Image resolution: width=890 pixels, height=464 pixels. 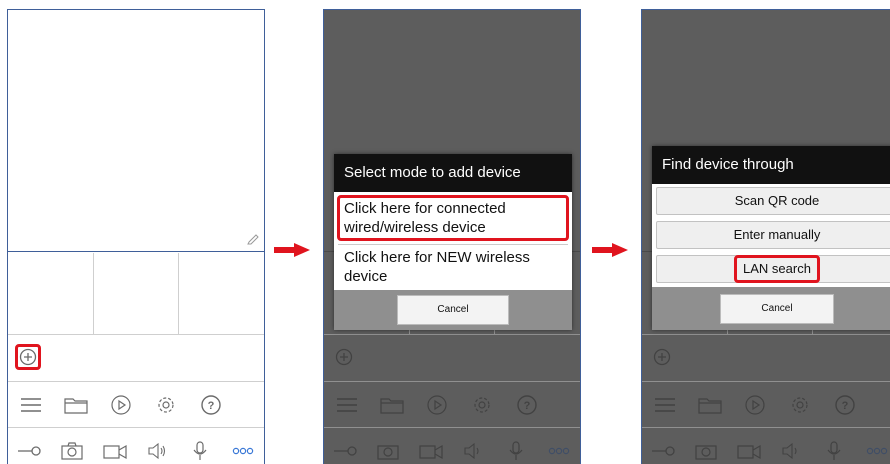 What do you see at coordinates (771, 165) in the screenshot?
I see `dialog-title: Find device through` at bounding box center [771, 165].